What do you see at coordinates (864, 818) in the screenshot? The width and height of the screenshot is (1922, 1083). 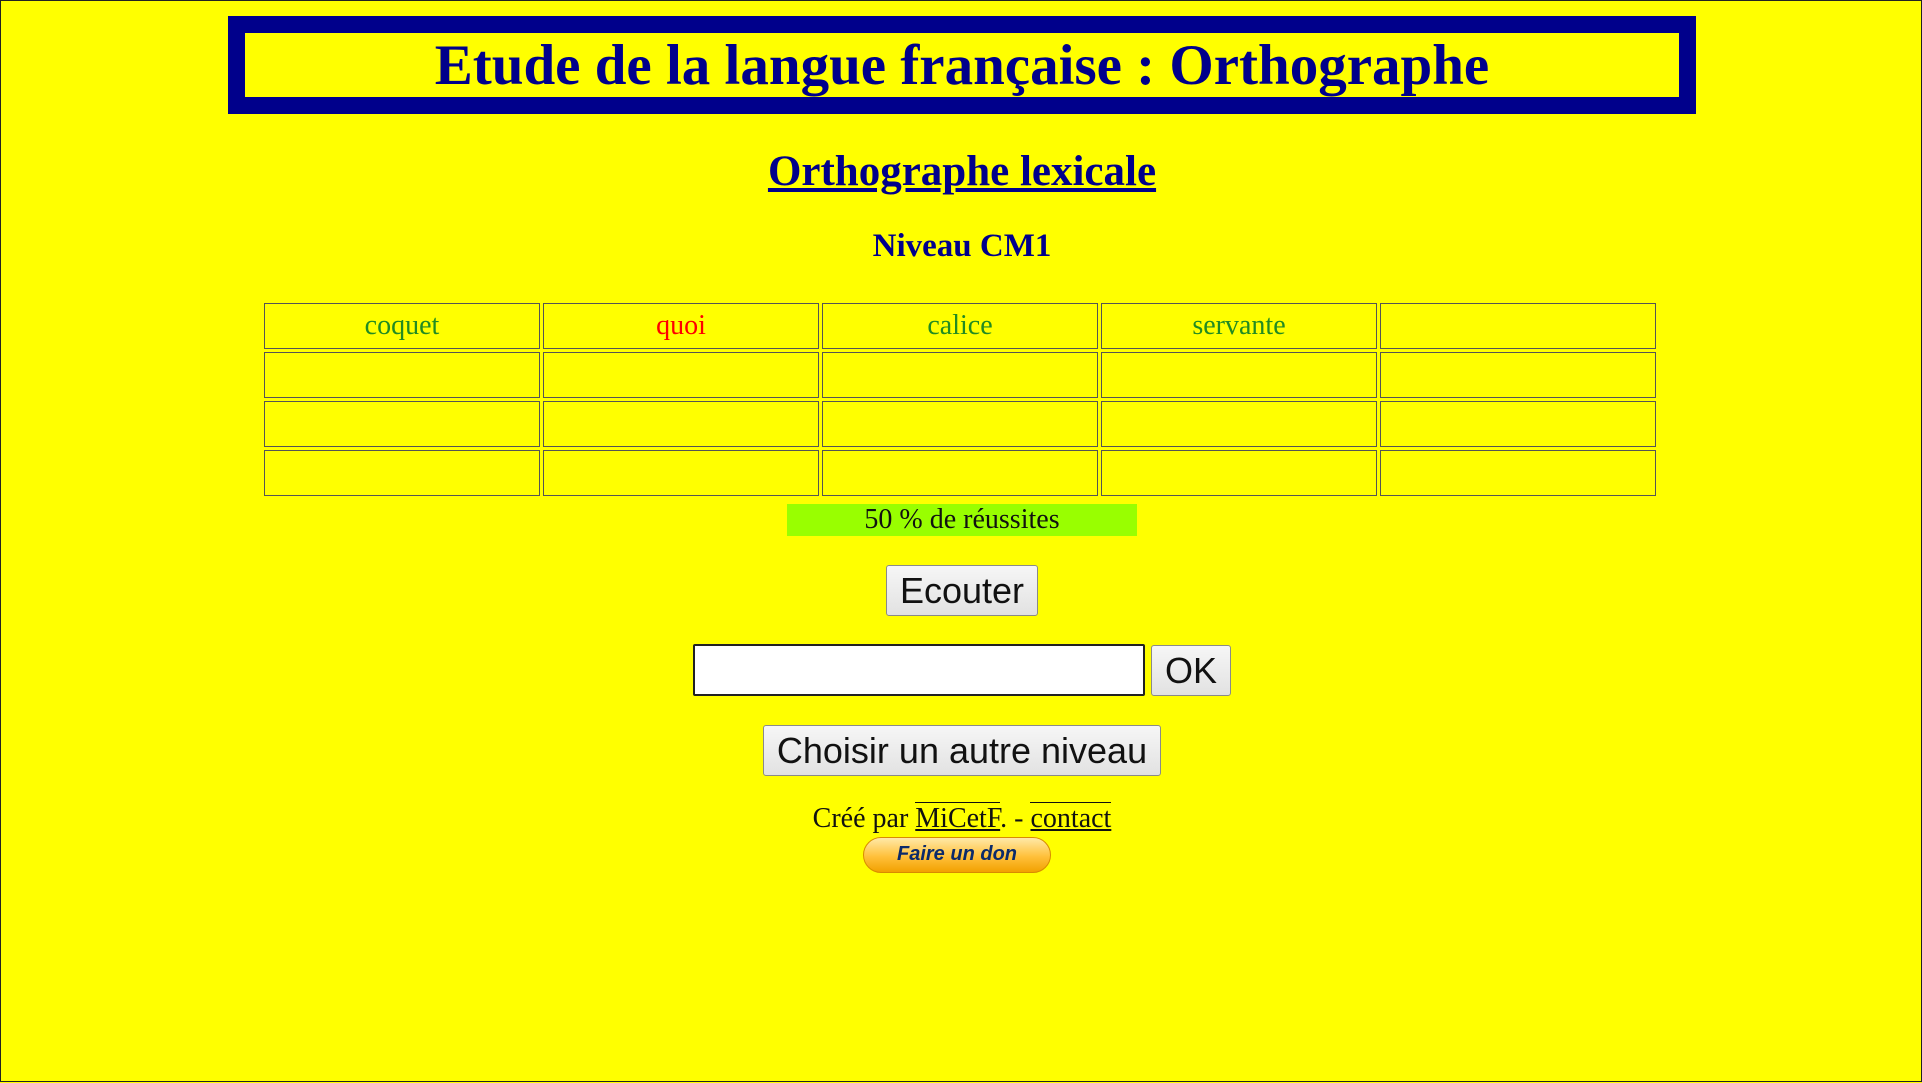 I see `credits-prefix: Créé par` at bounding box center [864, 818].